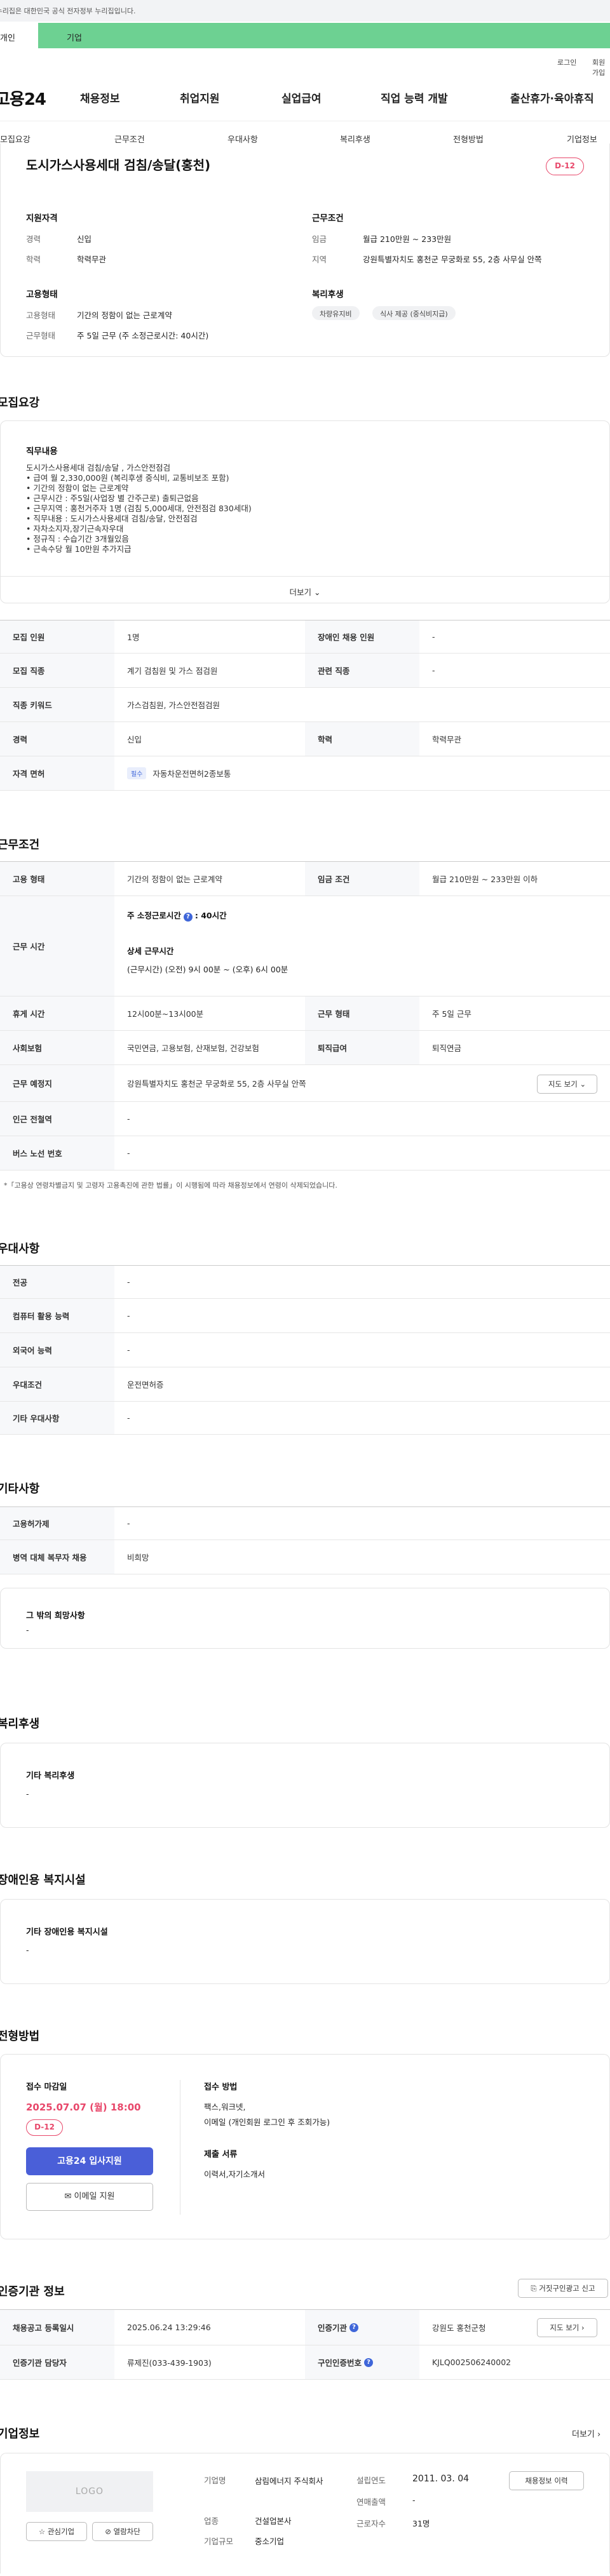  Describe the element at coordinates (565, 166) in the screenshot. I see `dday-badge: D-12` at that location.